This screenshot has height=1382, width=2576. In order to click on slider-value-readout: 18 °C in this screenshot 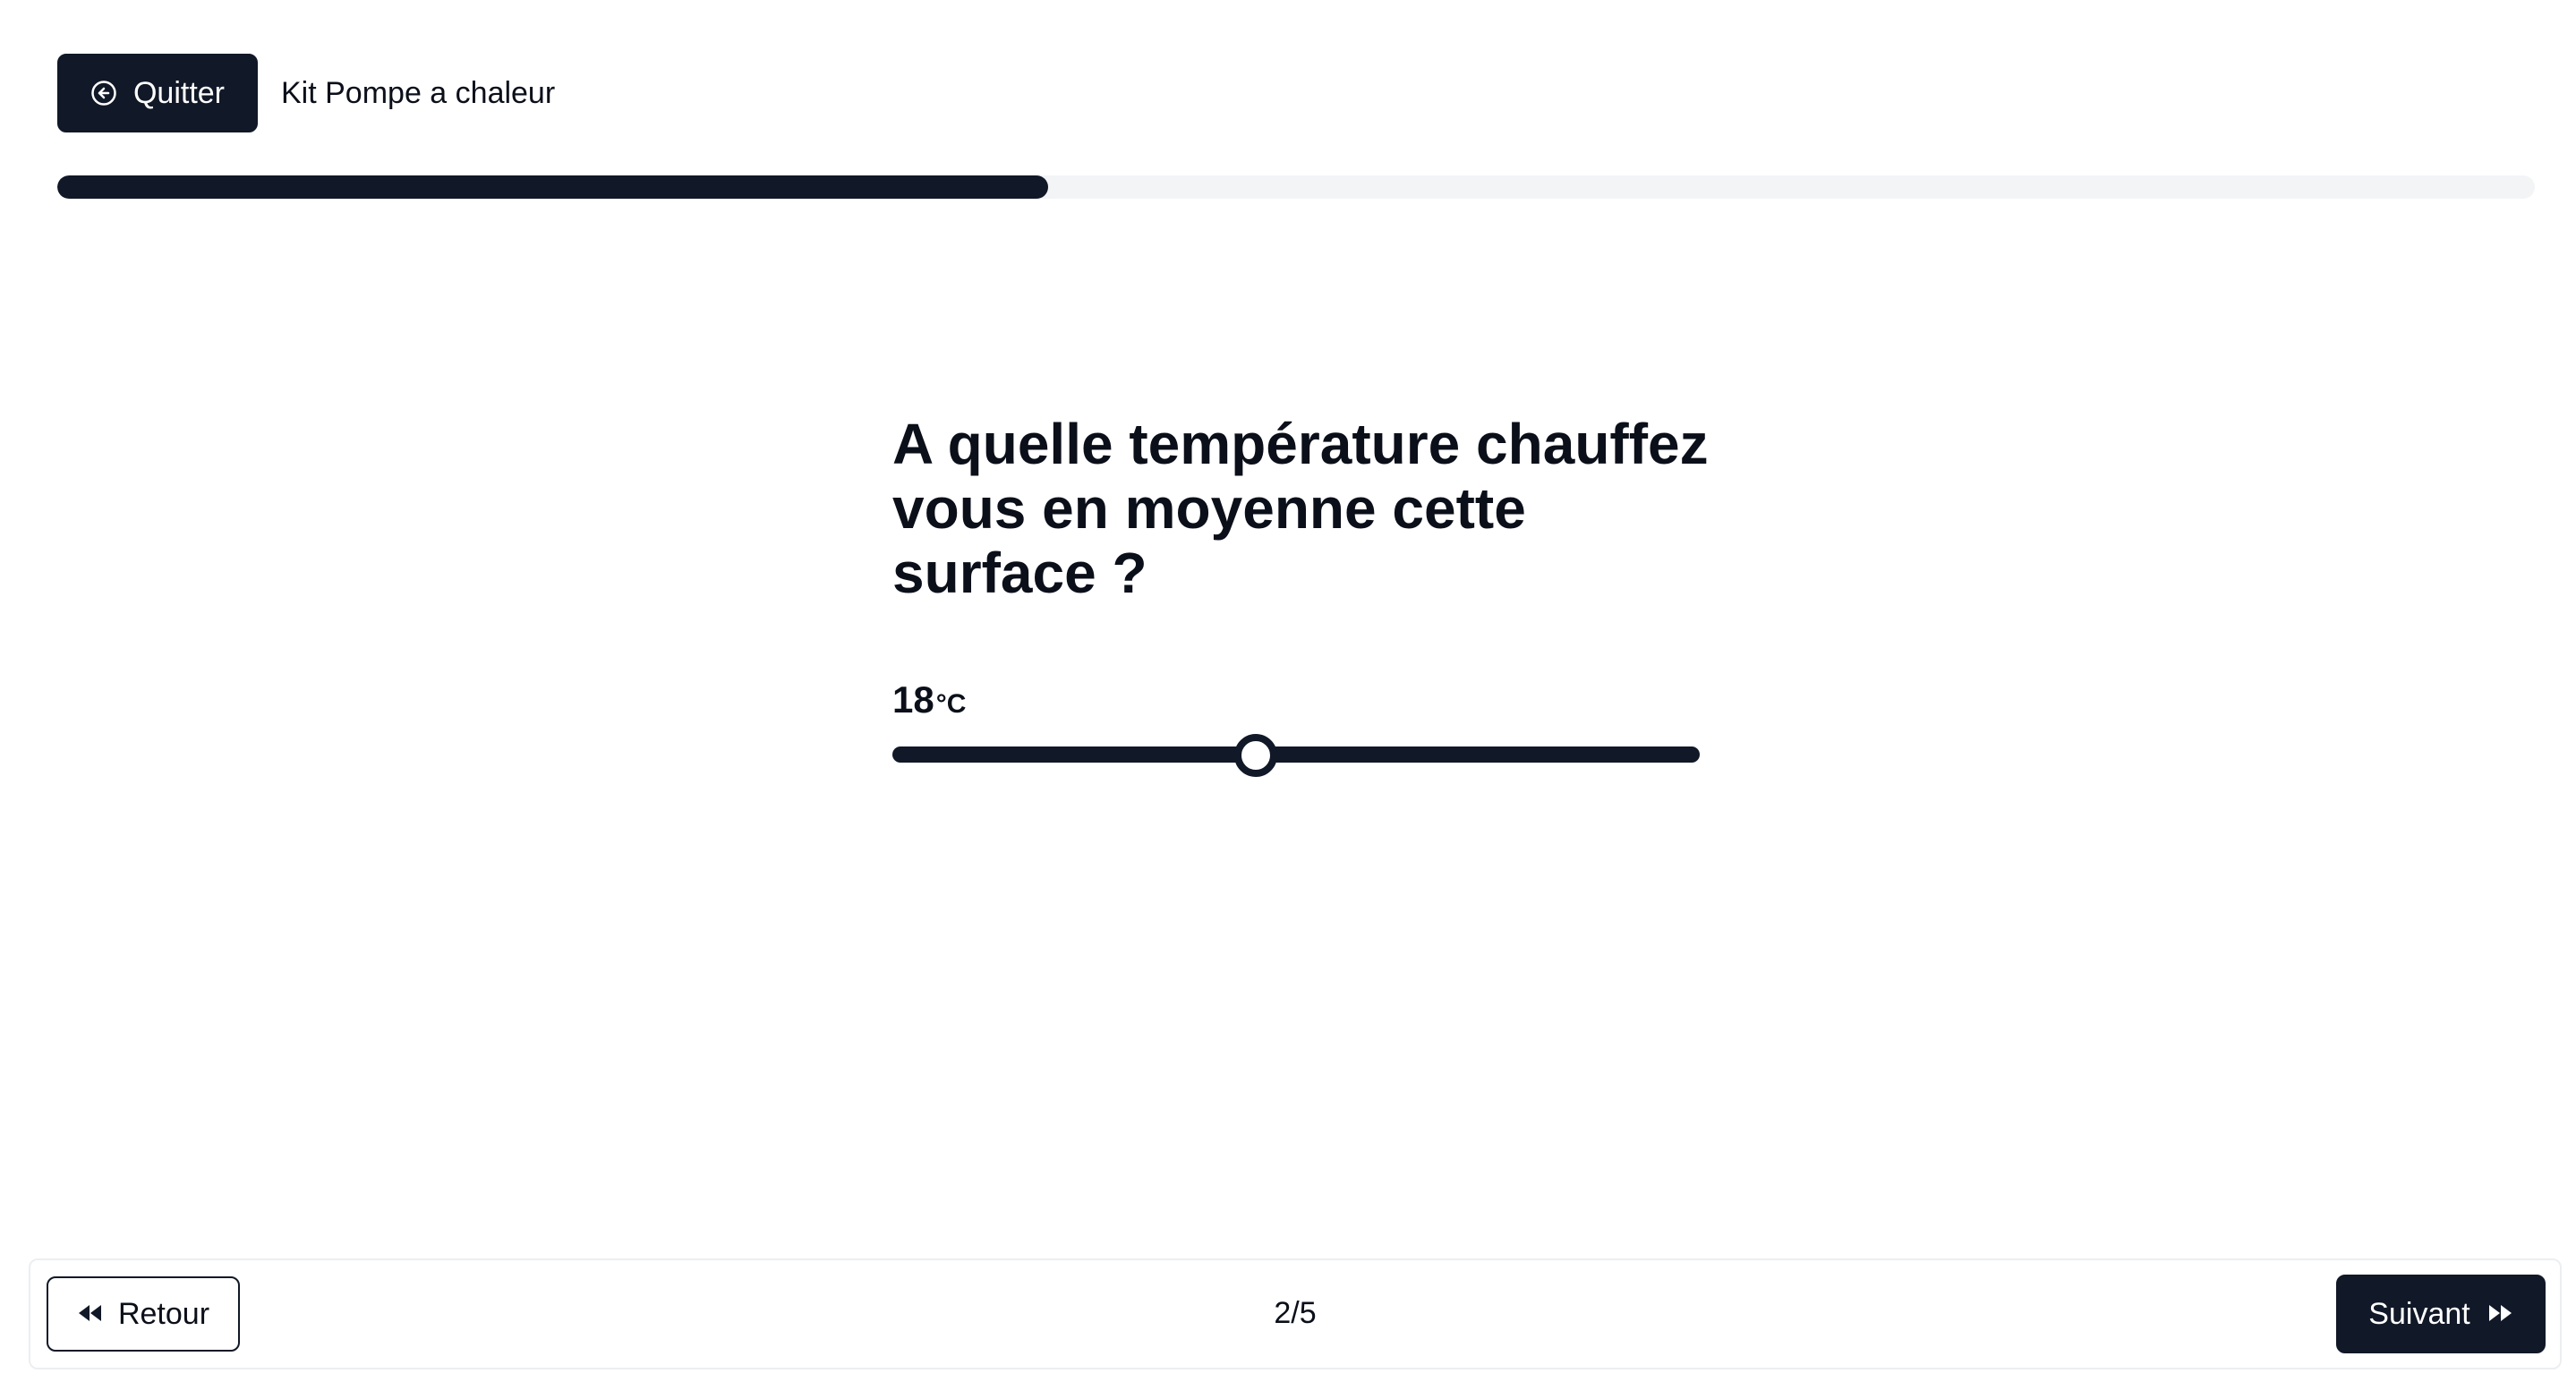, I will do `click(929, 699)`.